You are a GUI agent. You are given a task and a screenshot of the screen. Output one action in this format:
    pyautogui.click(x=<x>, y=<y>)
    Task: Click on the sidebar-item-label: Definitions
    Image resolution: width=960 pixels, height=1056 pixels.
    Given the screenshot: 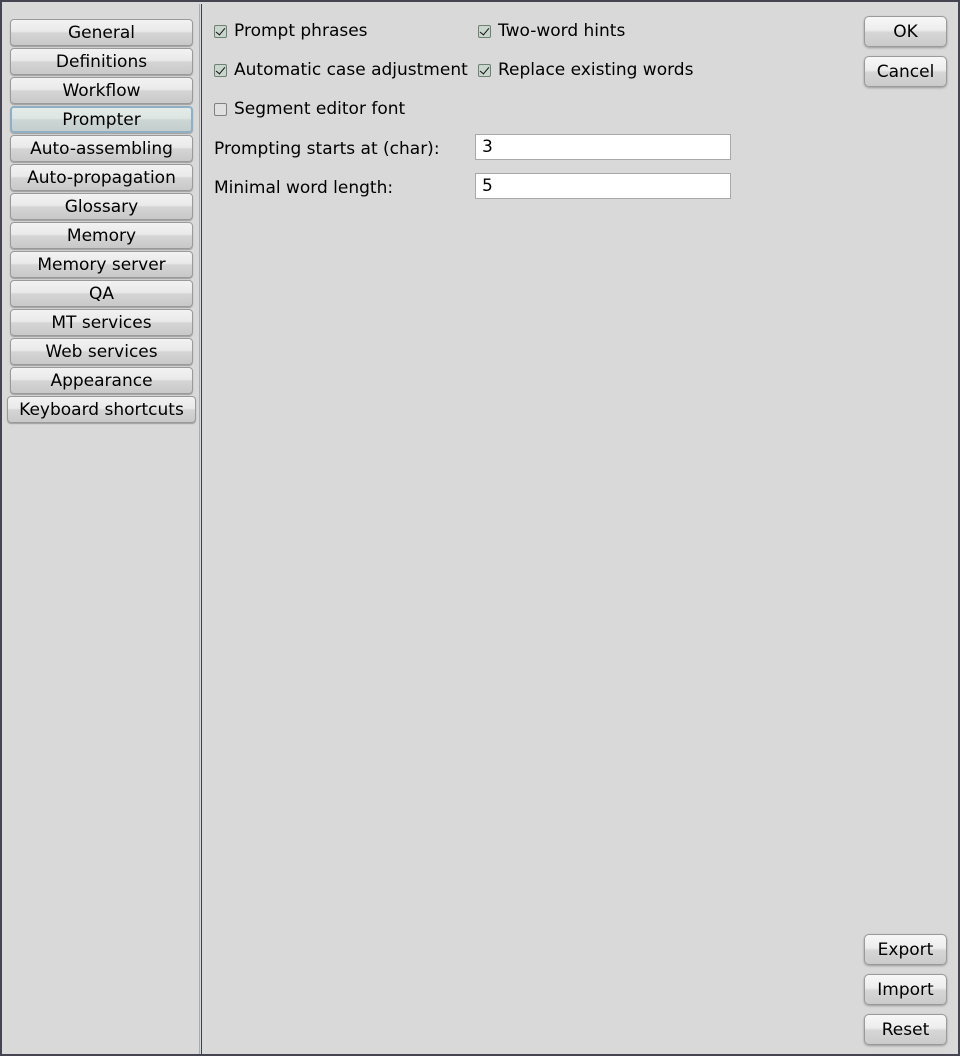 What is the action you would take?
    pyautogui.click(x=101, y=61)
    